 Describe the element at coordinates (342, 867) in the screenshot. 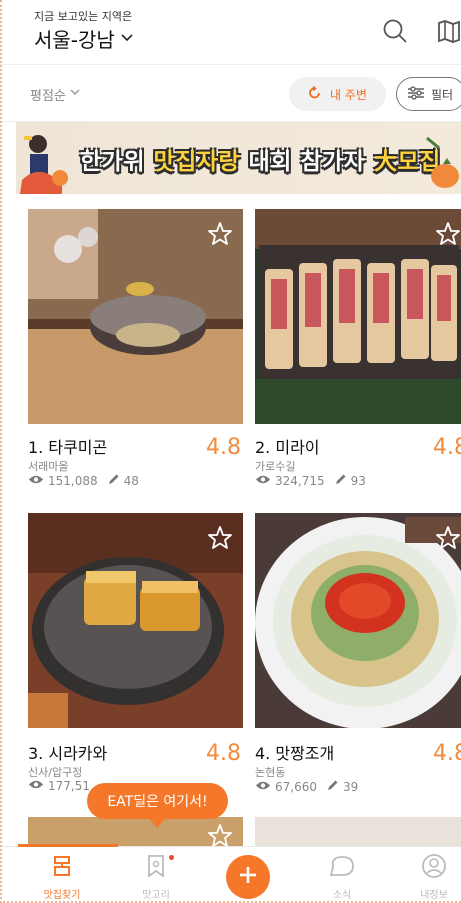

I see `news-bubble-icon` at that location.